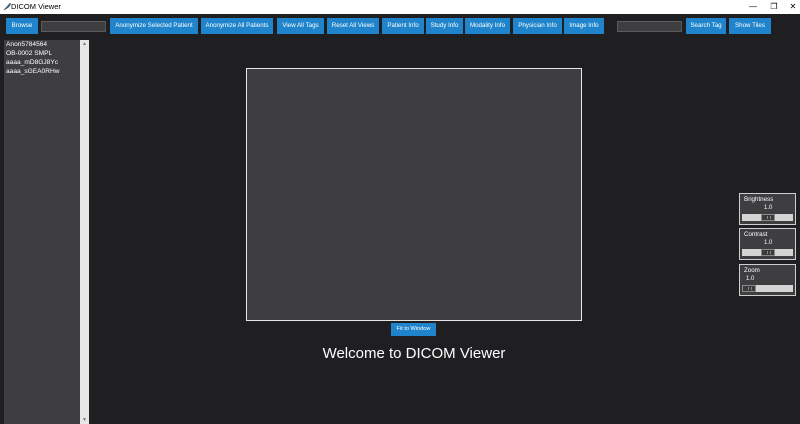 The image size is (800, 424). Describe the element at coordinates (753, 7) in the screenshot. I see `minimize-button: —` at that location.